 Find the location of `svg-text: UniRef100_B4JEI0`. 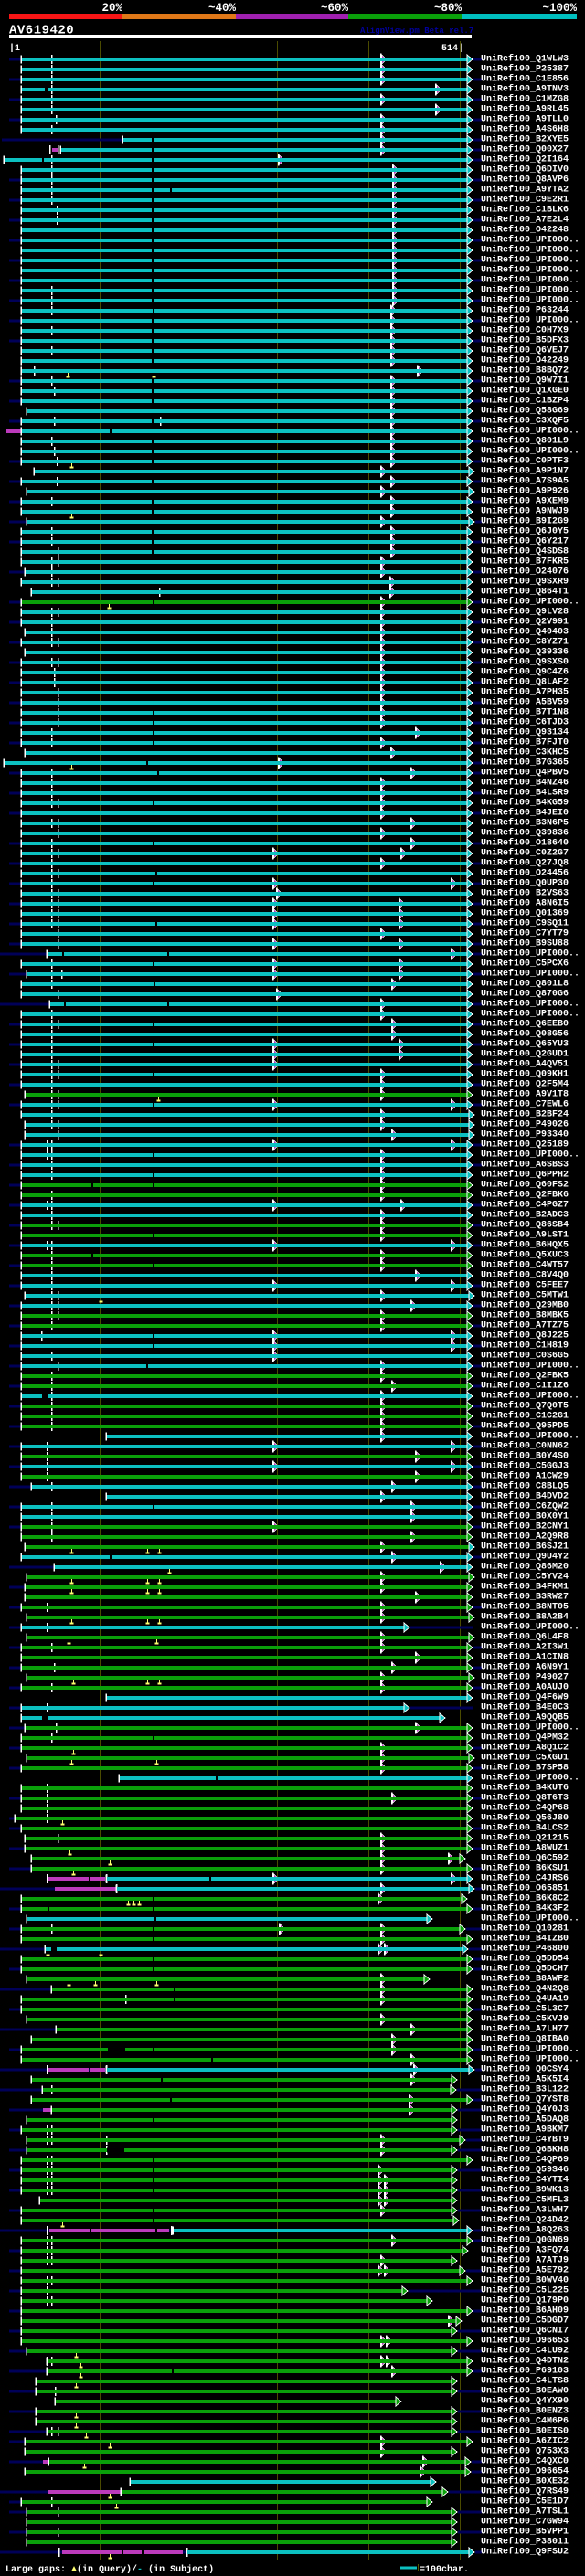

svg-text: UniRef100_B4JEI0 is located at coordinates (525, 813).